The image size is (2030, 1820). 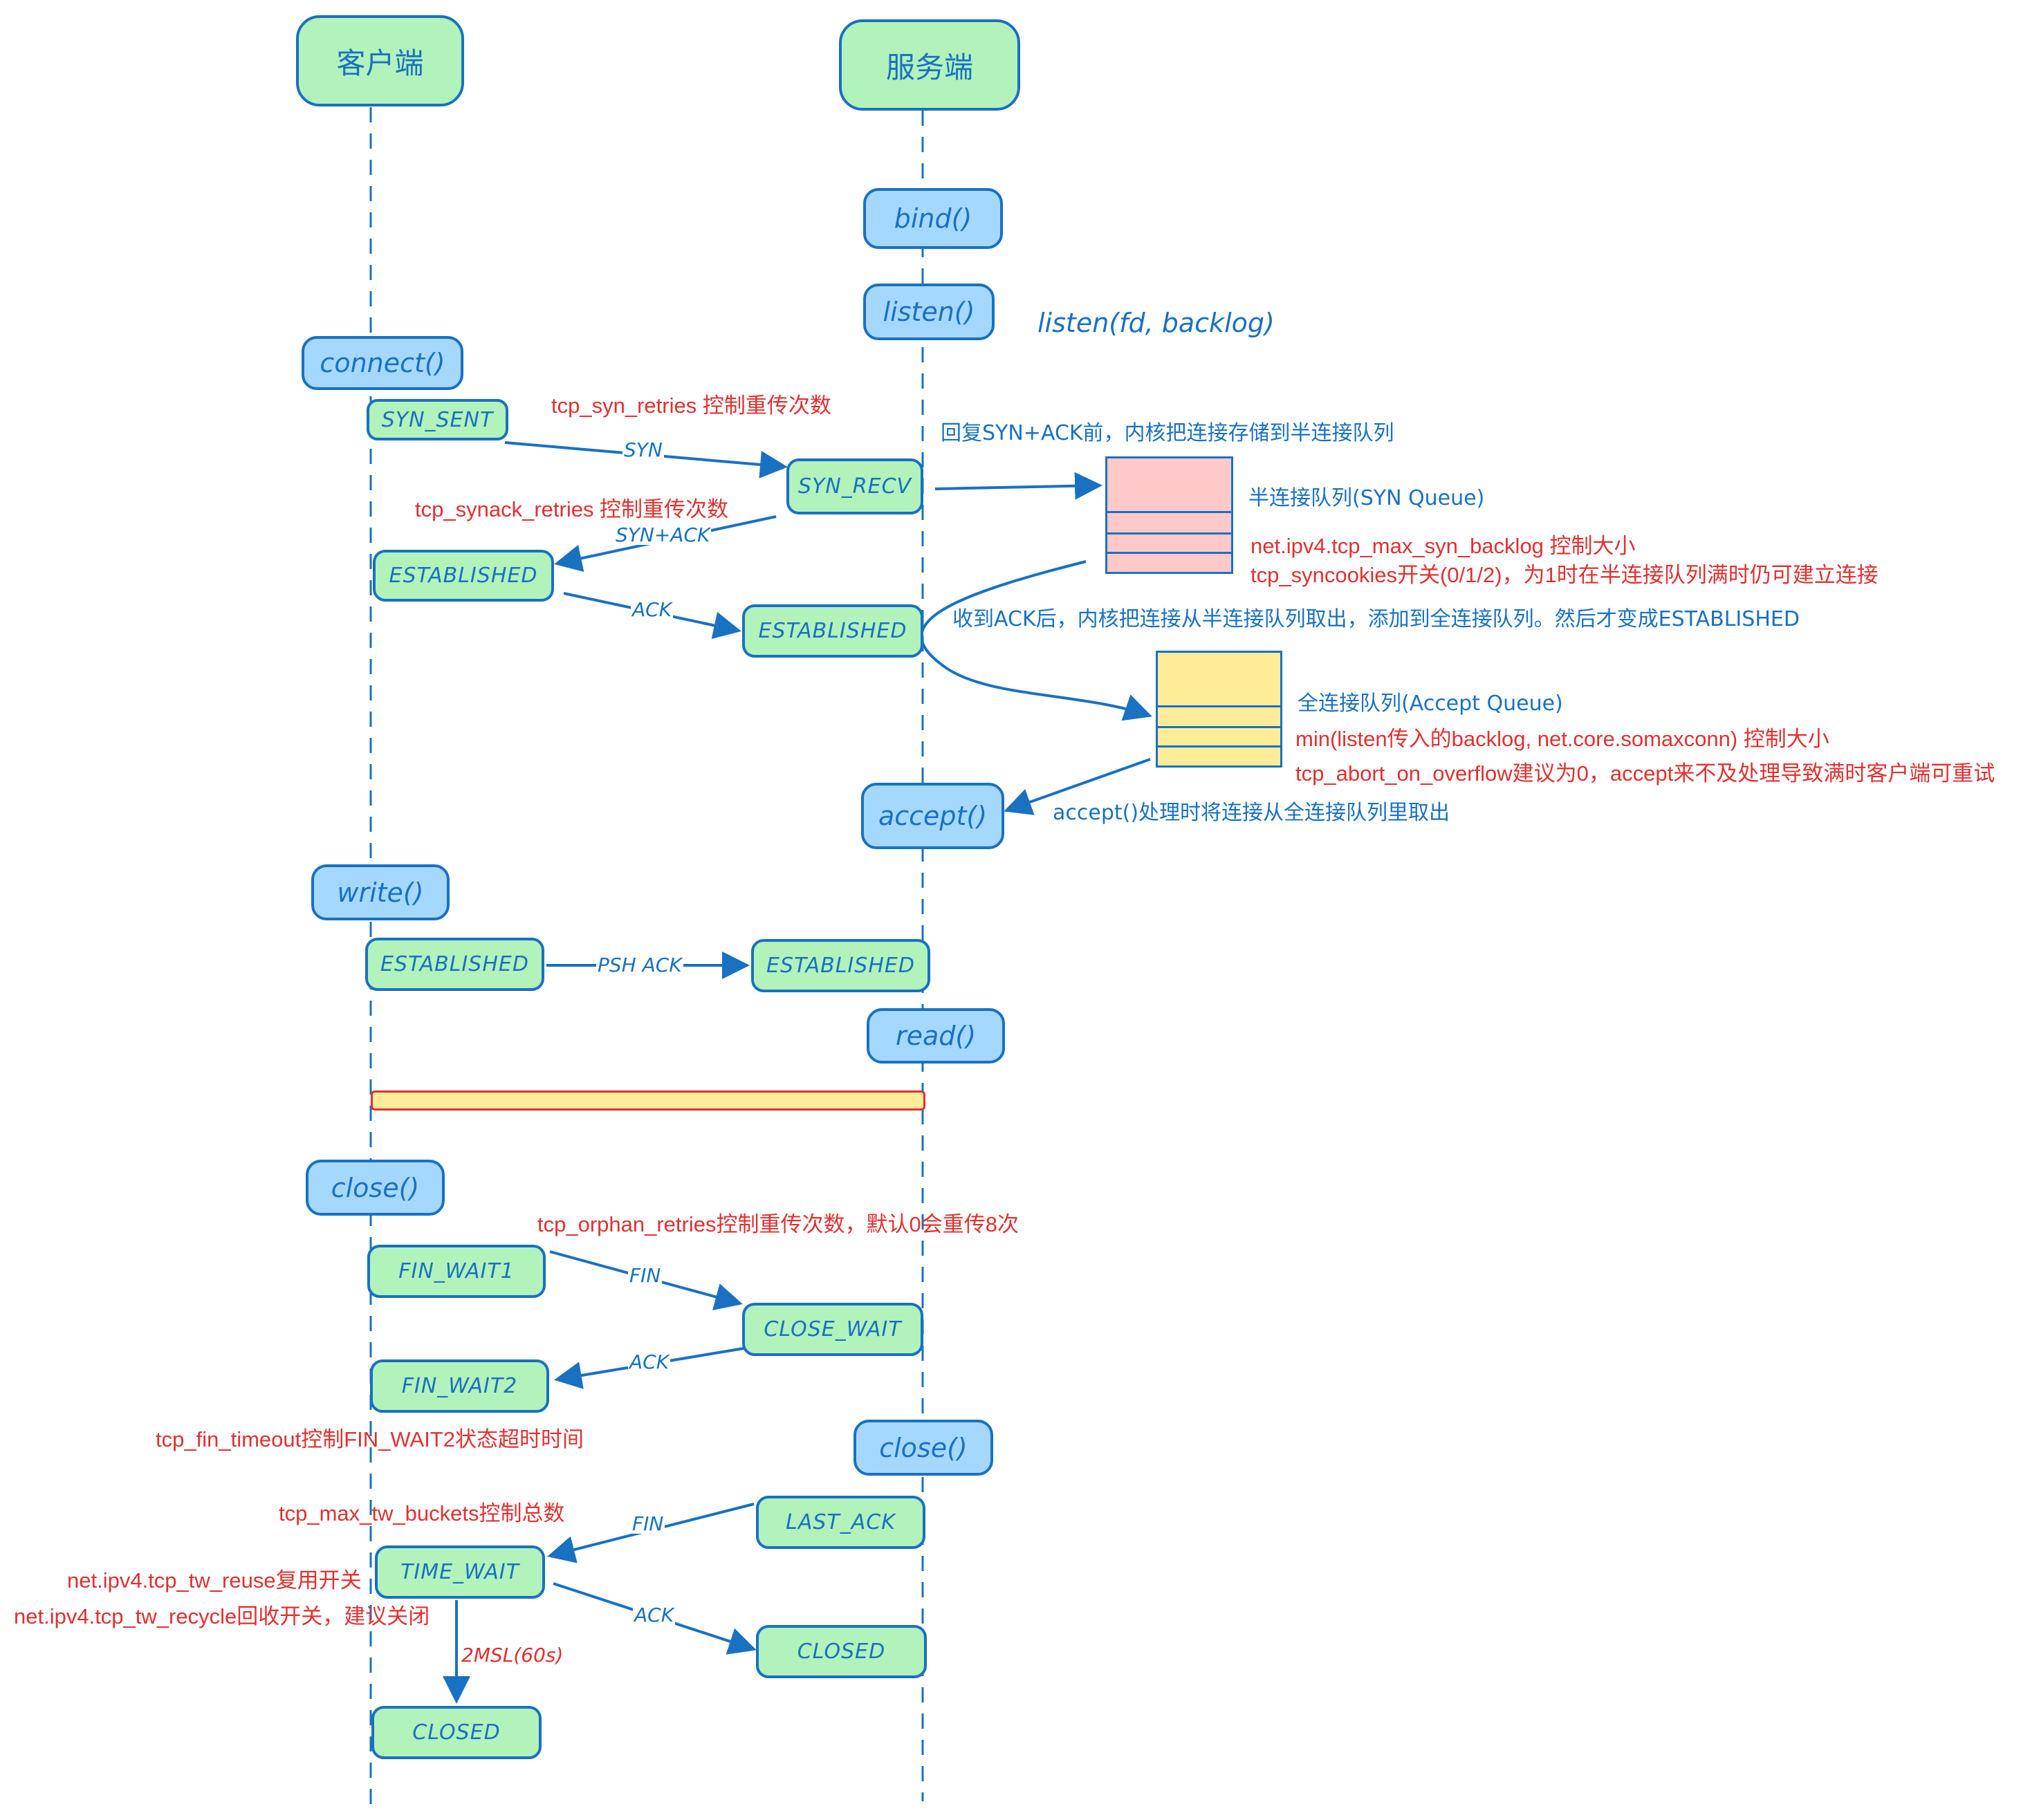 I want to click on syn-recv-label: SYN_RECV, so click(x=854, y=487).